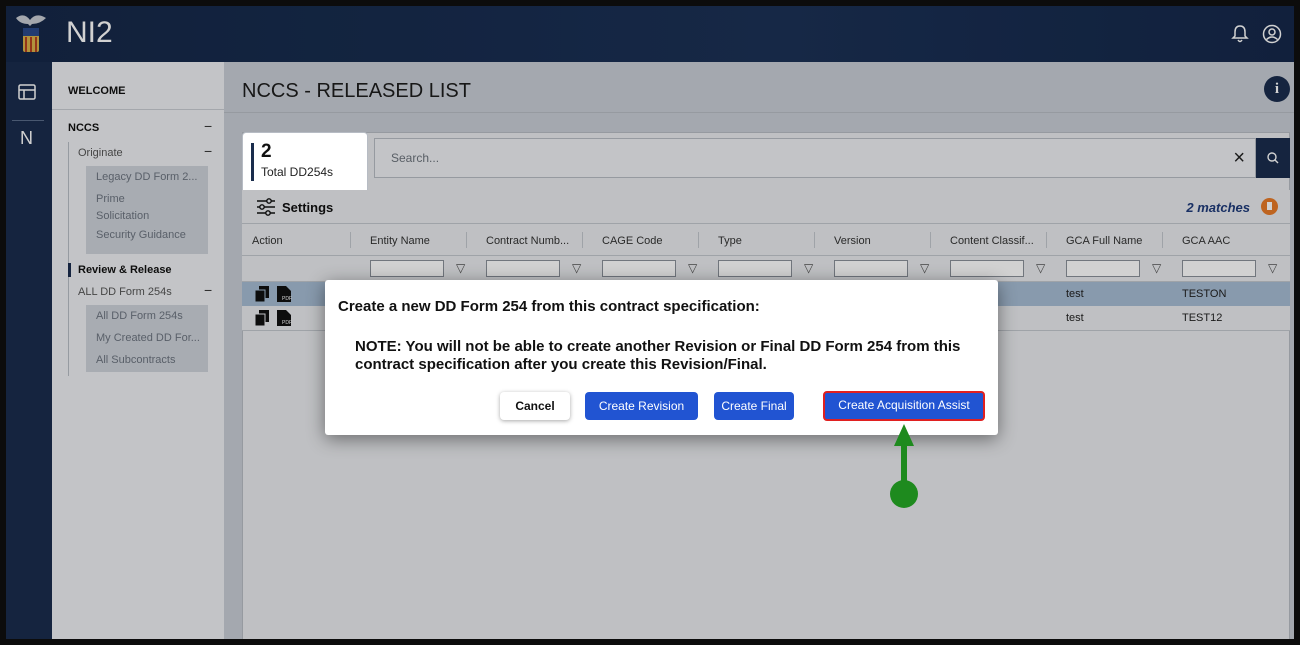 The width and height of the screenshot is (1300, 645). Describe the element at coordinates (266, 151) in the screenshot. I see `total-count: 2` at that location.